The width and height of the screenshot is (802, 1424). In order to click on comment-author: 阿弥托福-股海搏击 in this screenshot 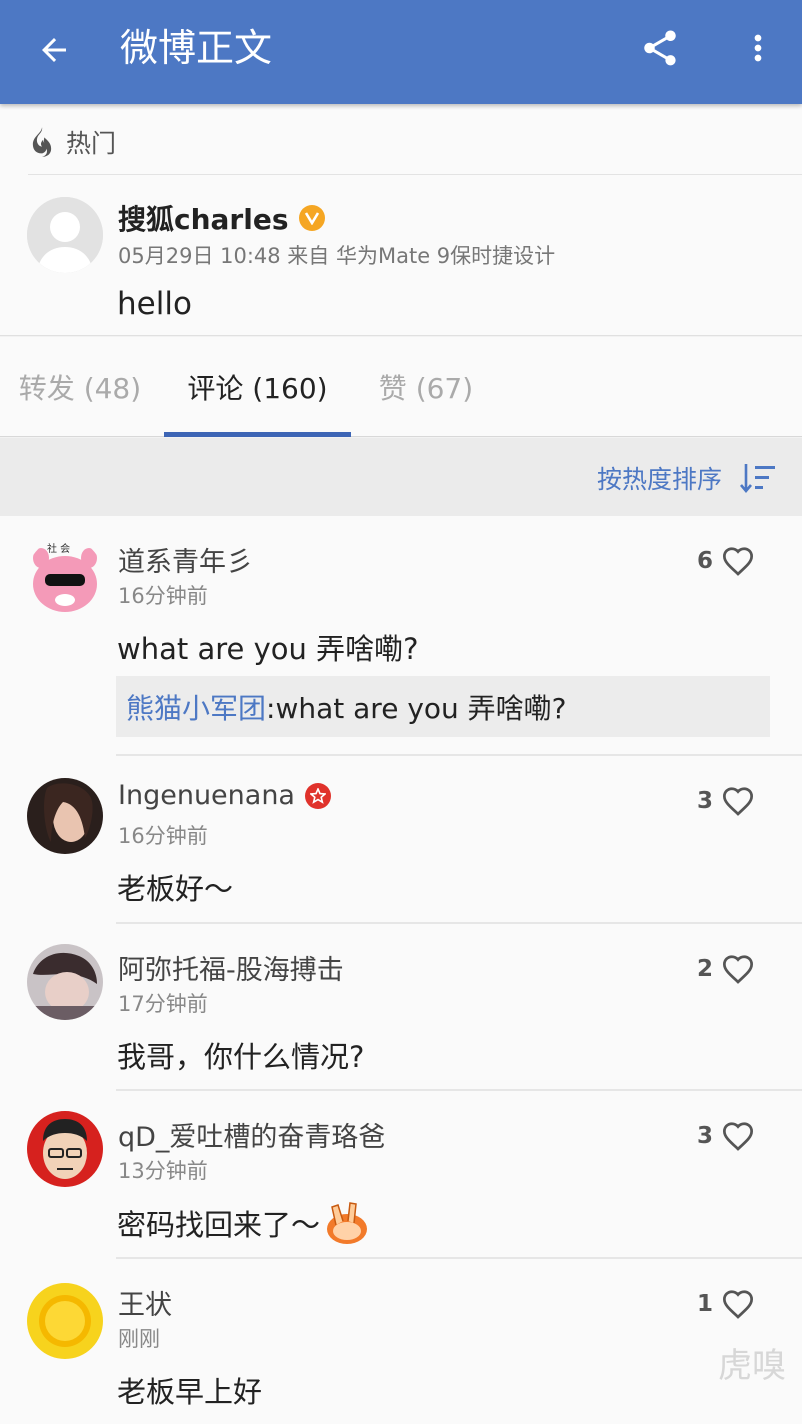, I will do `click(231, 967)`.